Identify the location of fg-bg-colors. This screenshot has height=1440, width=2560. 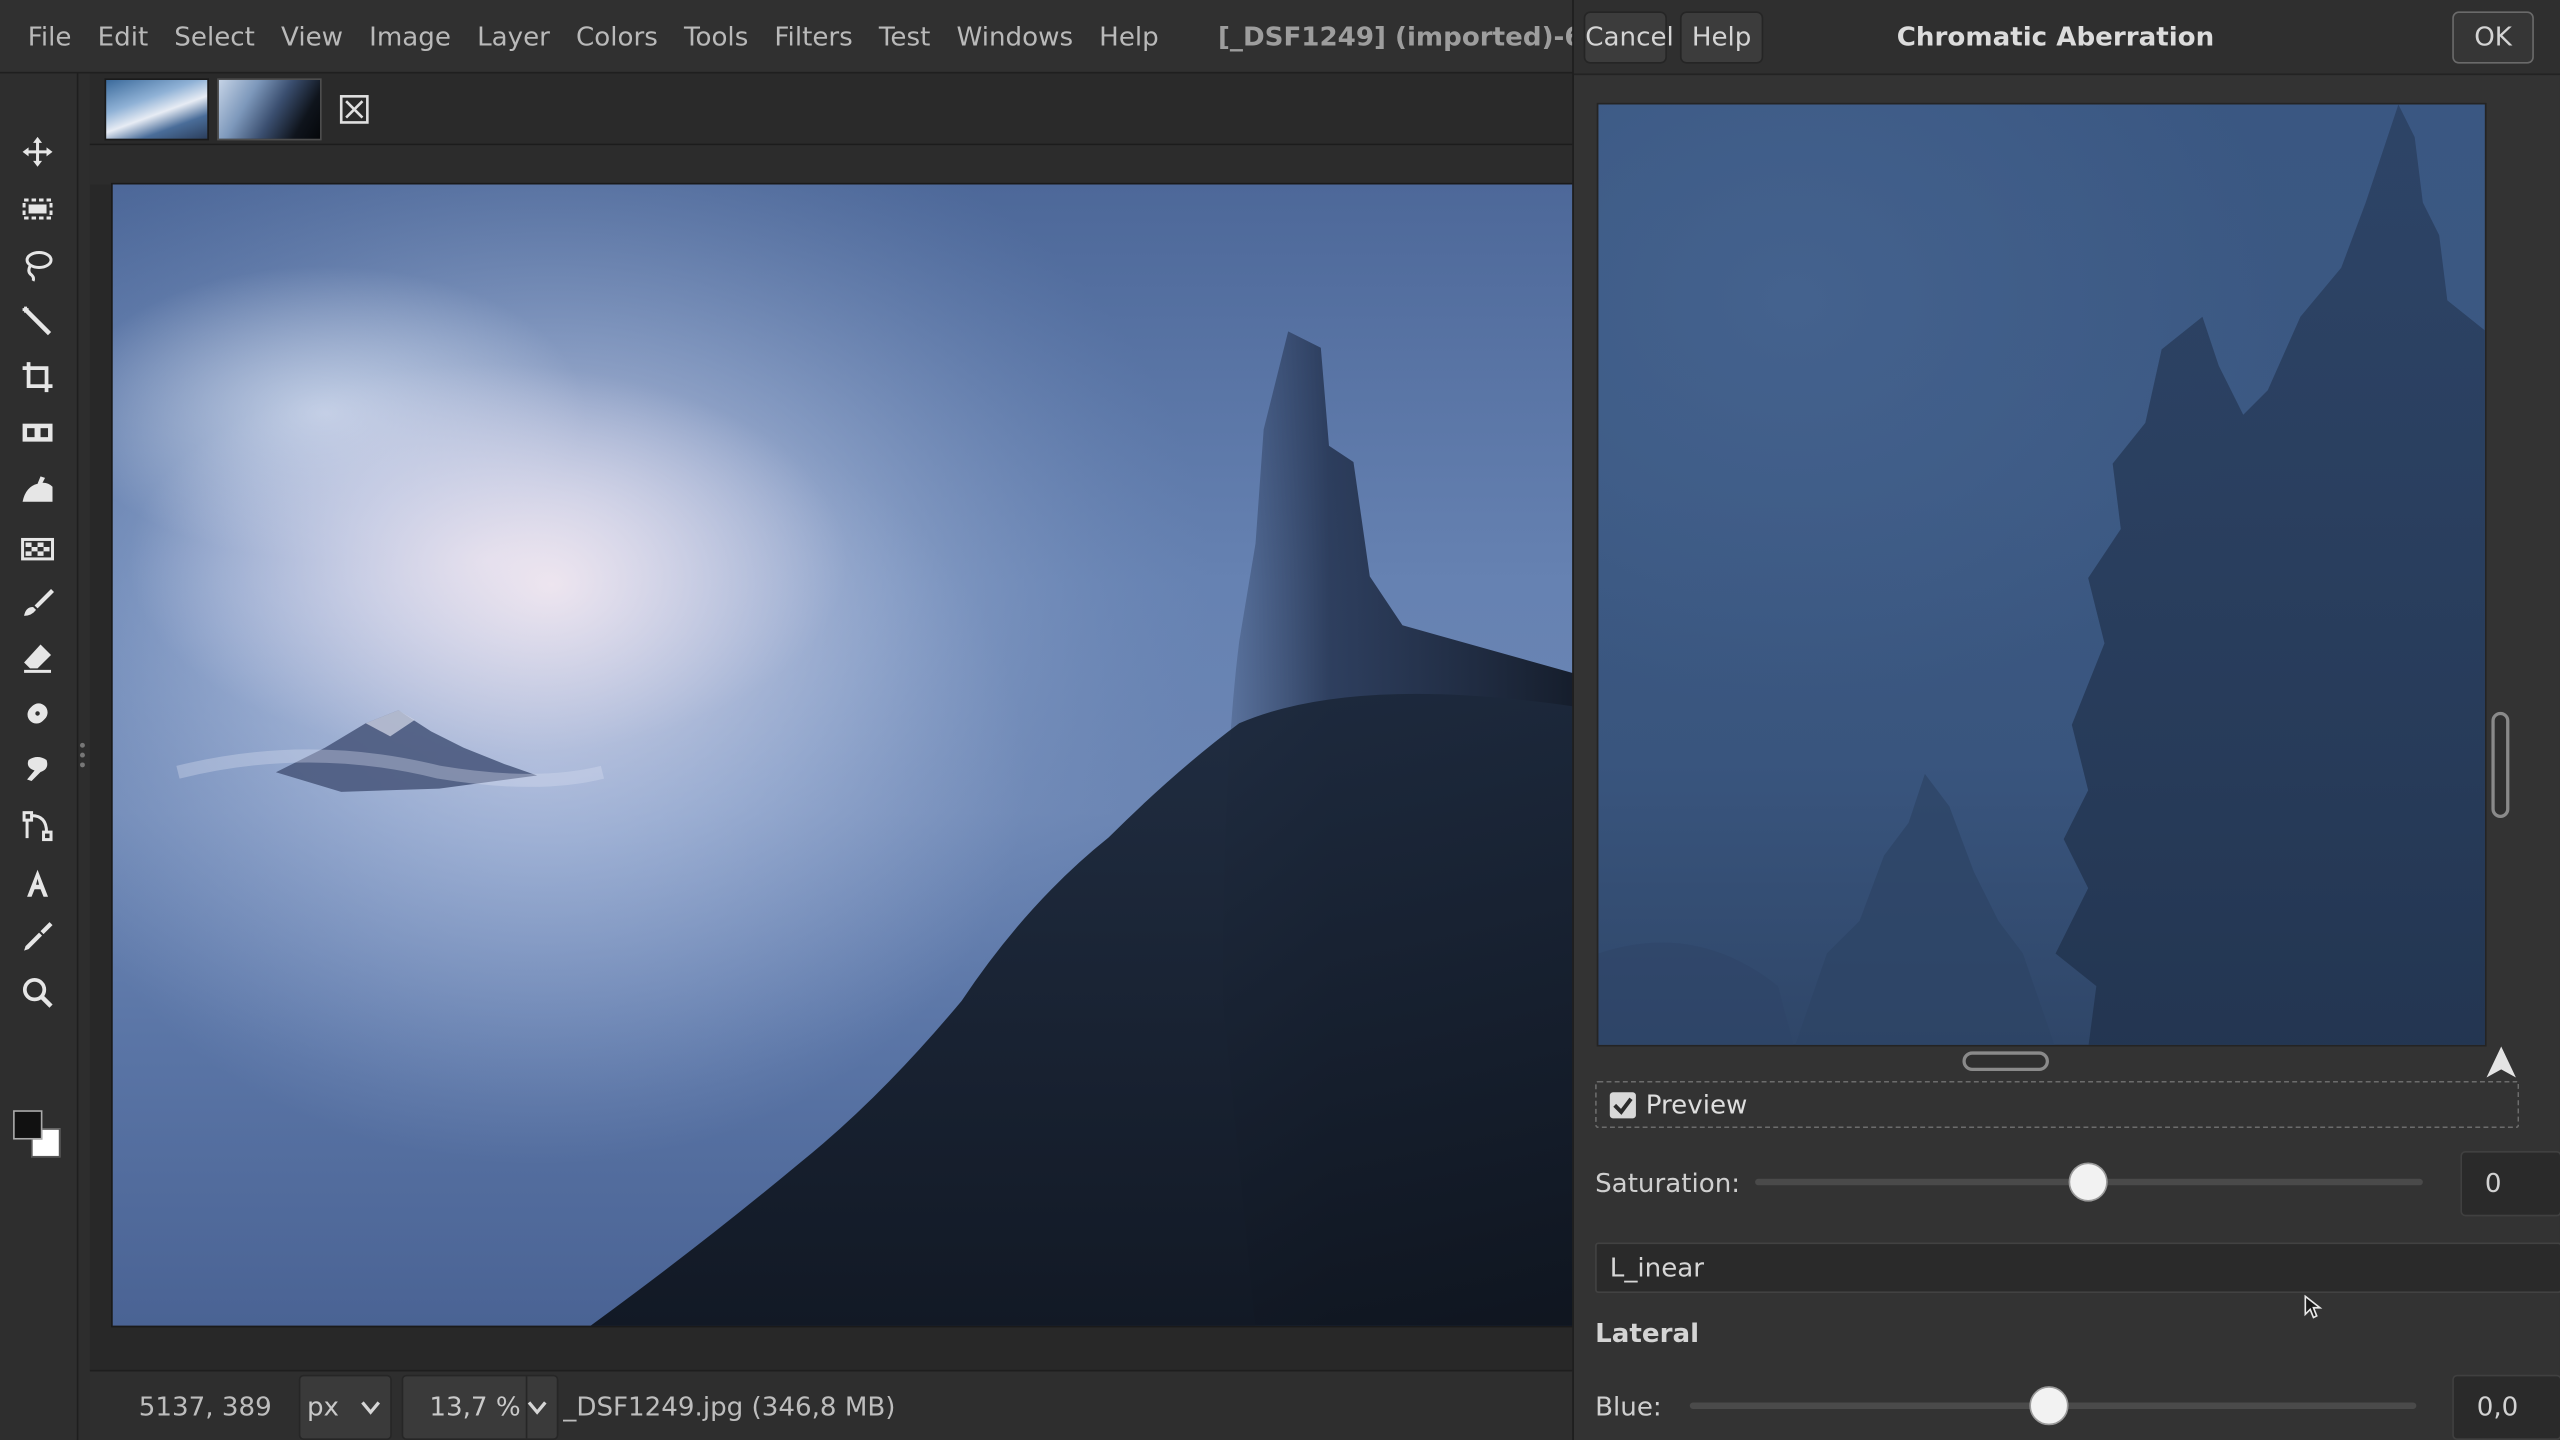
(39, 1136).